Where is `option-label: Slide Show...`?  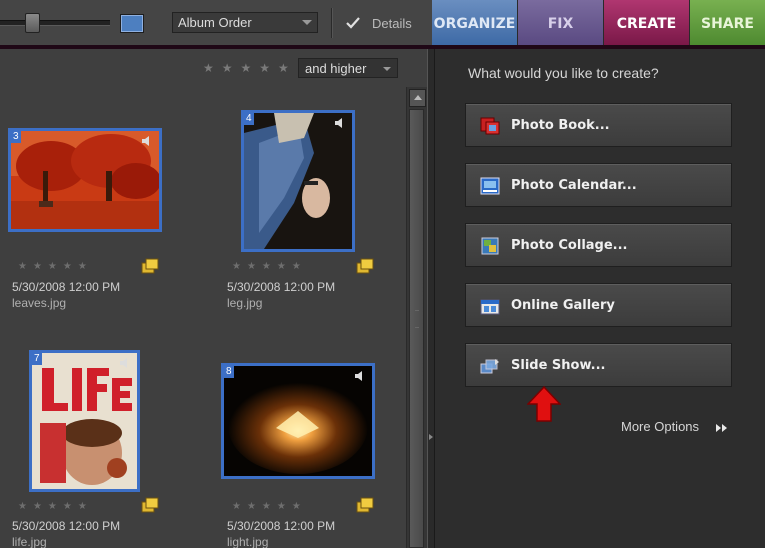
option-label: Slide Show... is located at coordinates (558, 365).